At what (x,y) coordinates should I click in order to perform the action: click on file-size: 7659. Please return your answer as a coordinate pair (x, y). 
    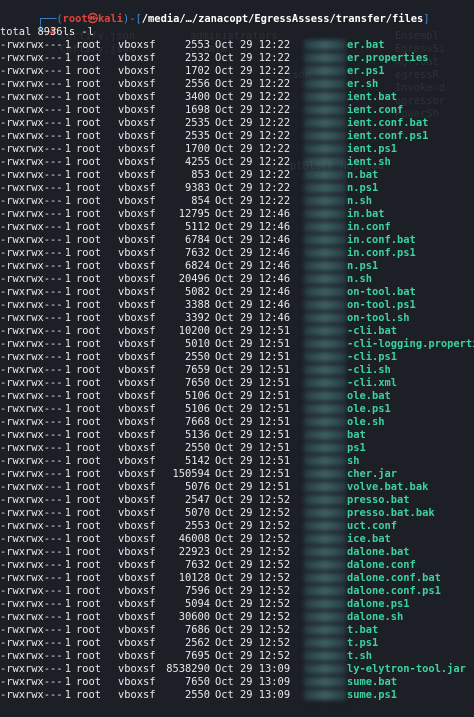
    Looking at the image, I should click on (197, 370).